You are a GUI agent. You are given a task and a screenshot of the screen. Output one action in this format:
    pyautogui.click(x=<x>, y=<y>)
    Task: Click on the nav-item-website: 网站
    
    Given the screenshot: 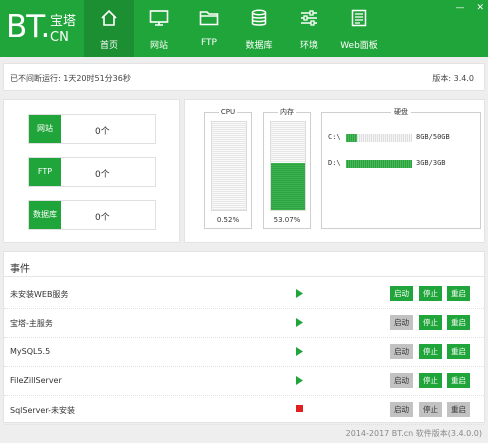 What is the action you would take?
    pyautogui.click(x=159, y=28)
    